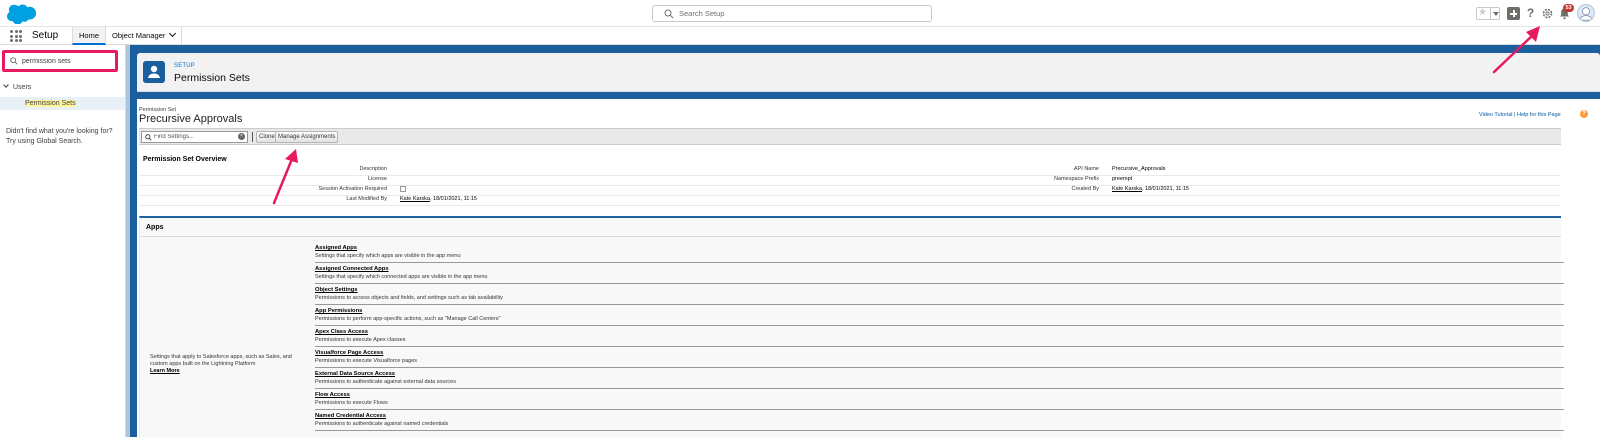  I want to click on tree-group-users: Users, so click(17, 86).